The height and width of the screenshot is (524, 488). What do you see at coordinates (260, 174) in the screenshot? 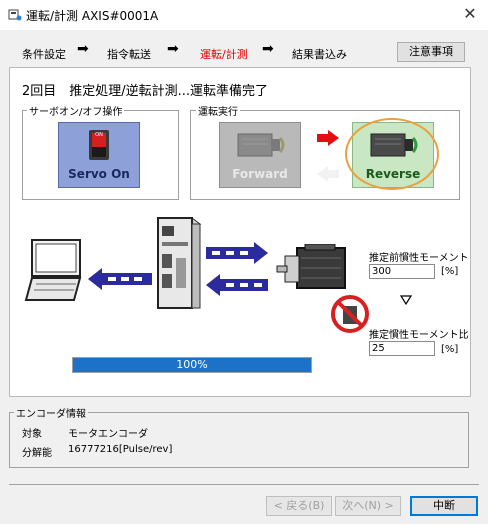
I see `forward-label: Forward` at bounding box center [260, 174].